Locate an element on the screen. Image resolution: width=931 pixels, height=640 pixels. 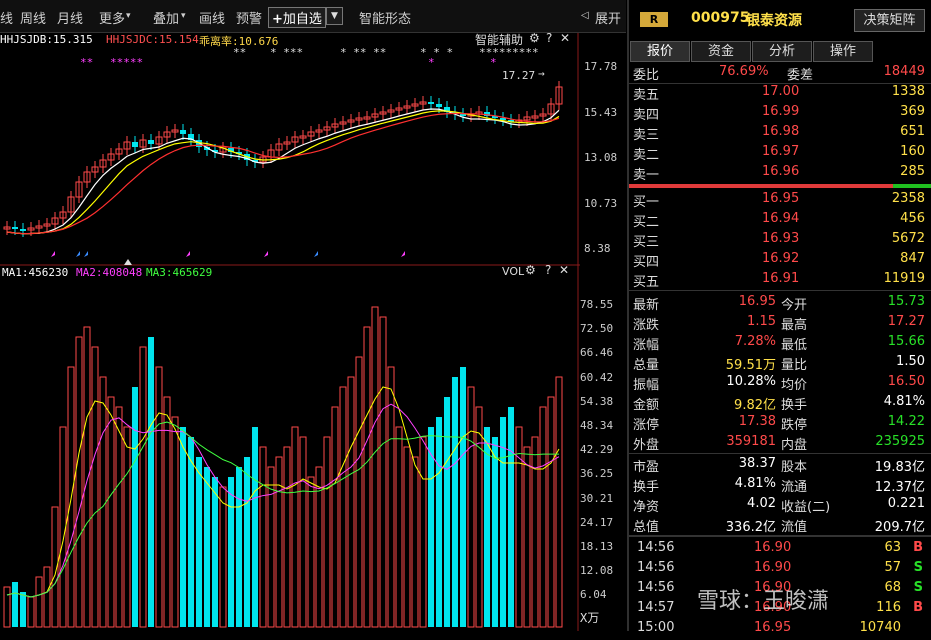
bid-label: 买三 is located at coordinates (646, 242).